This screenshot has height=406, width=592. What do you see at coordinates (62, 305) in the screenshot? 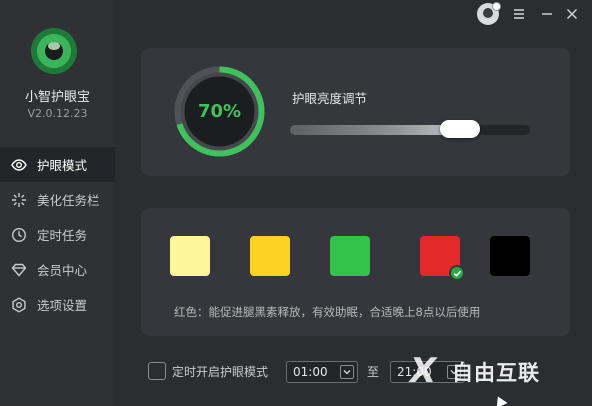
I see `sidebar-item-label: 选项设置` at bounding box center [62, 305].